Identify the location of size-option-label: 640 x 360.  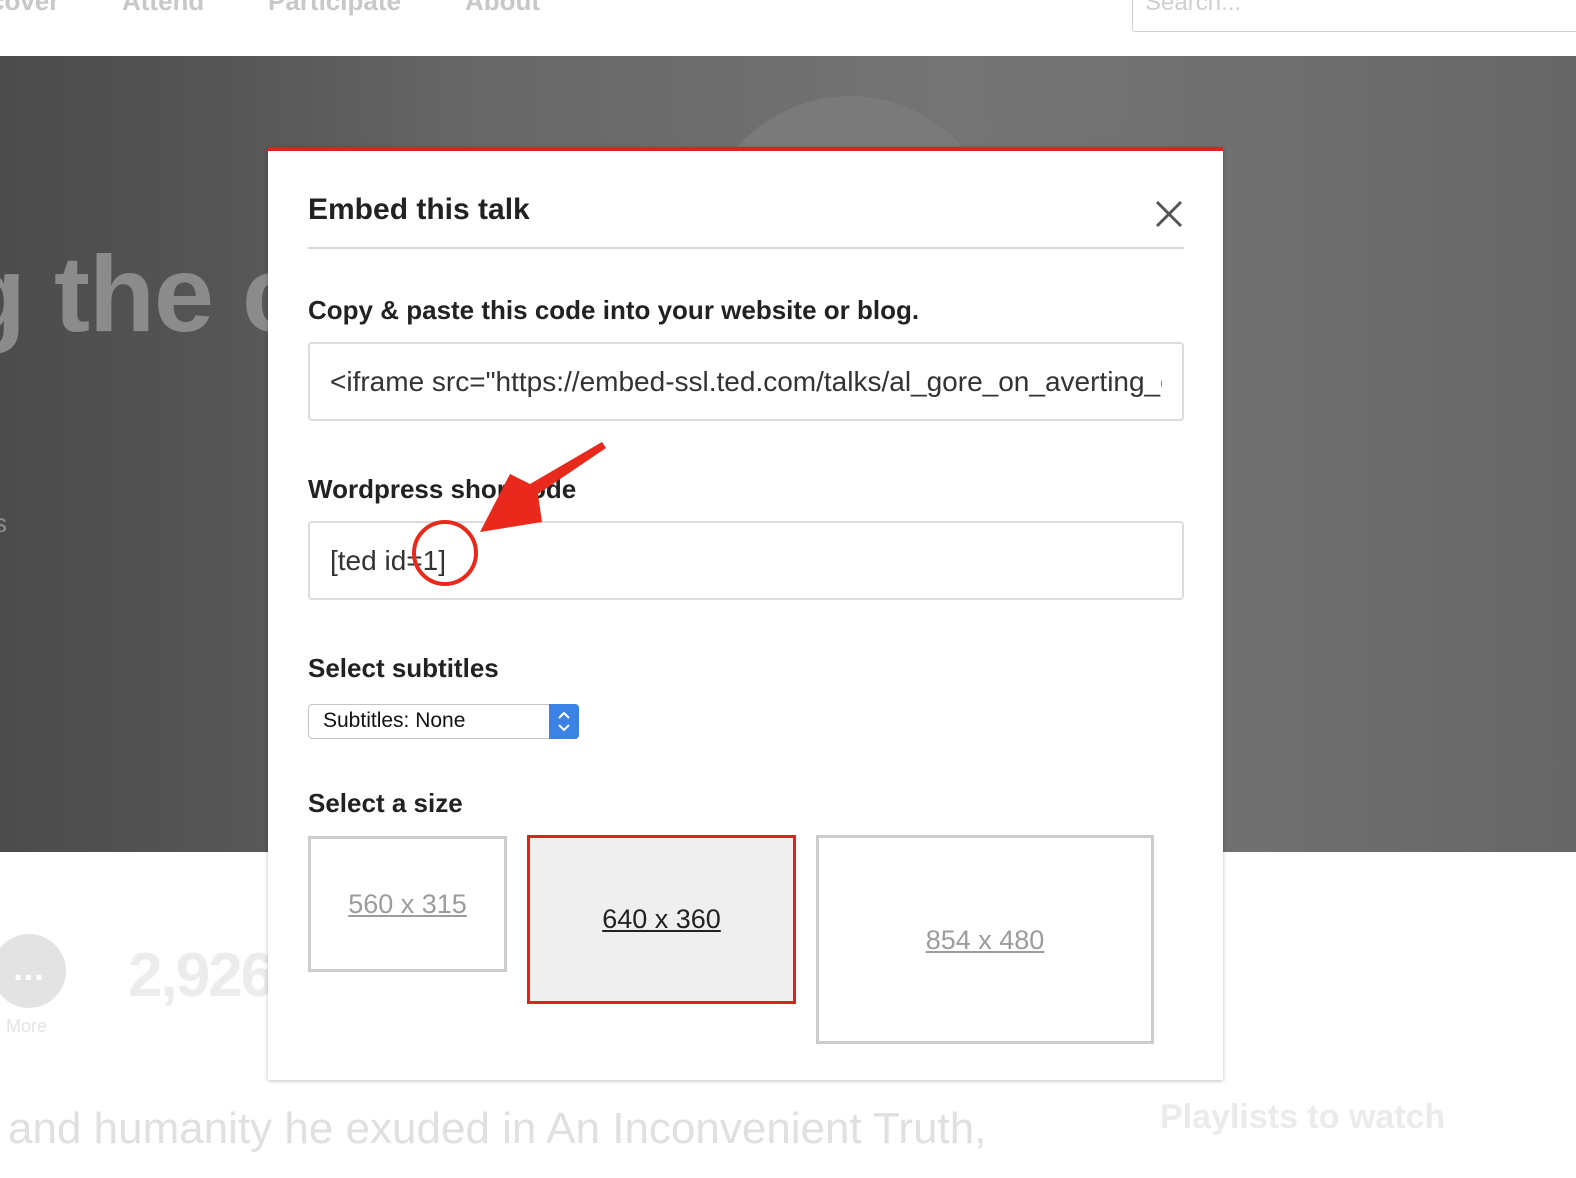
(661, 919).